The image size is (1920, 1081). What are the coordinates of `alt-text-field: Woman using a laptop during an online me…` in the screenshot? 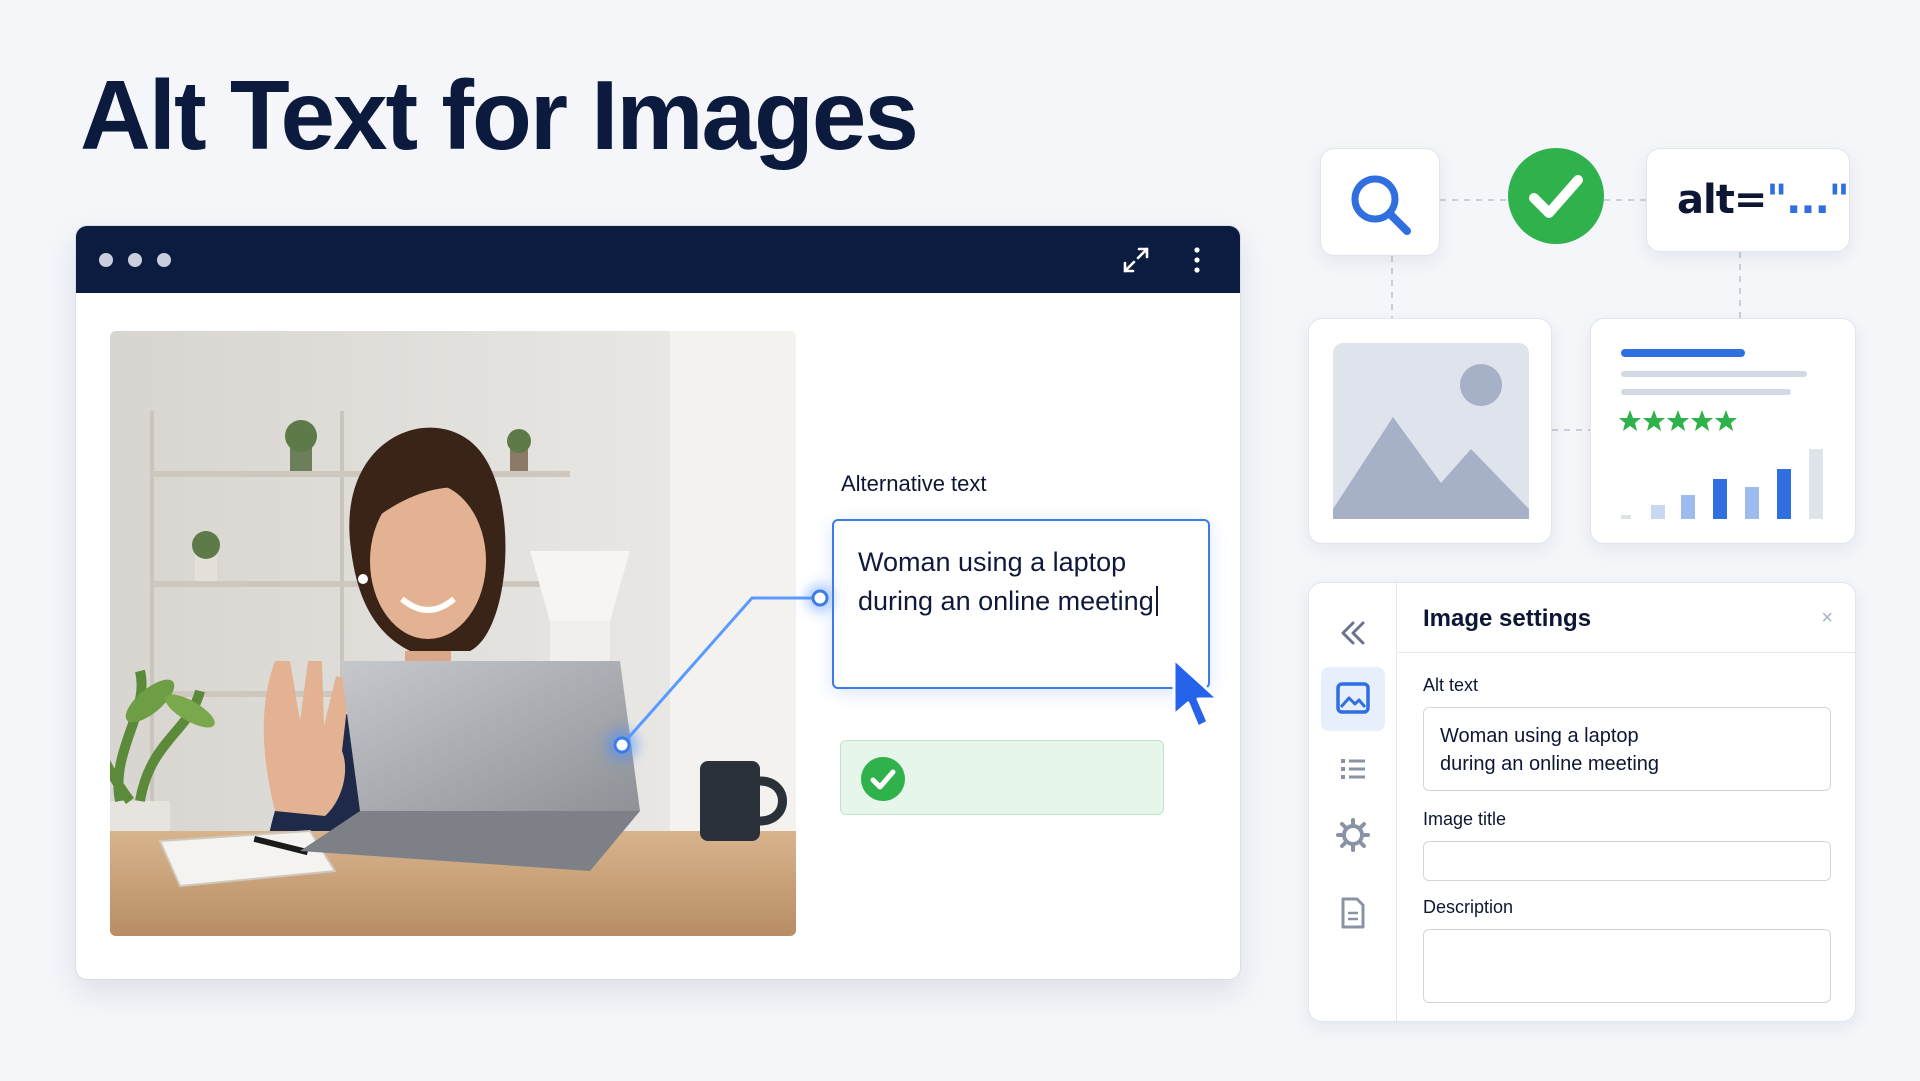 It's located at (1627, 749).